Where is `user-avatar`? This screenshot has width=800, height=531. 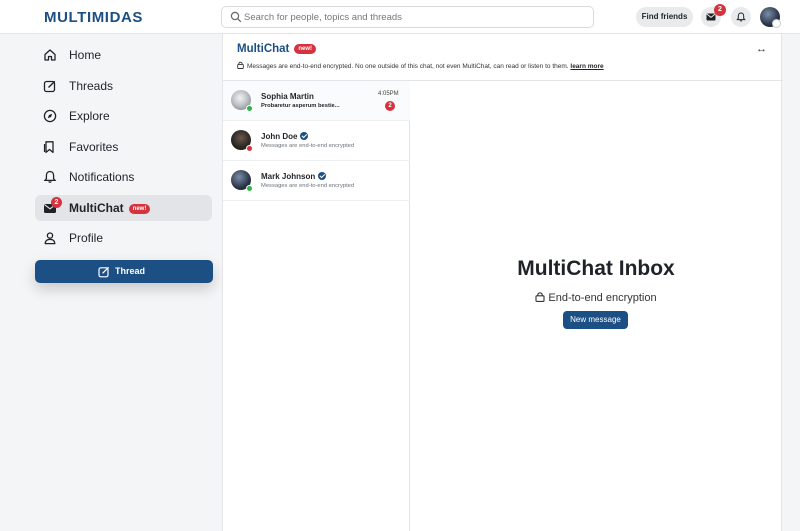 user-avatar is located at coordinates (770, 17).